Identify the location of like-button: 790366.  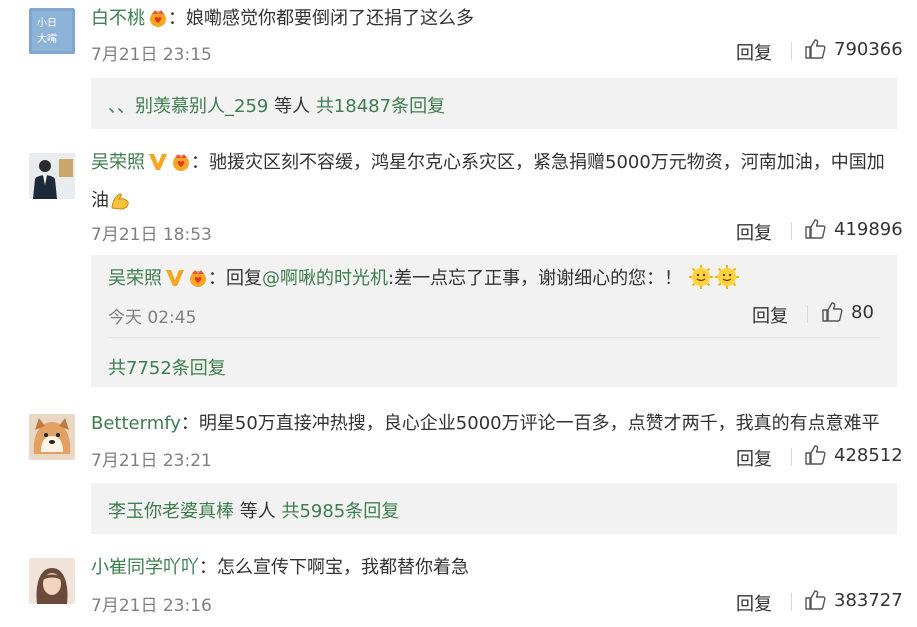
(853, 49).